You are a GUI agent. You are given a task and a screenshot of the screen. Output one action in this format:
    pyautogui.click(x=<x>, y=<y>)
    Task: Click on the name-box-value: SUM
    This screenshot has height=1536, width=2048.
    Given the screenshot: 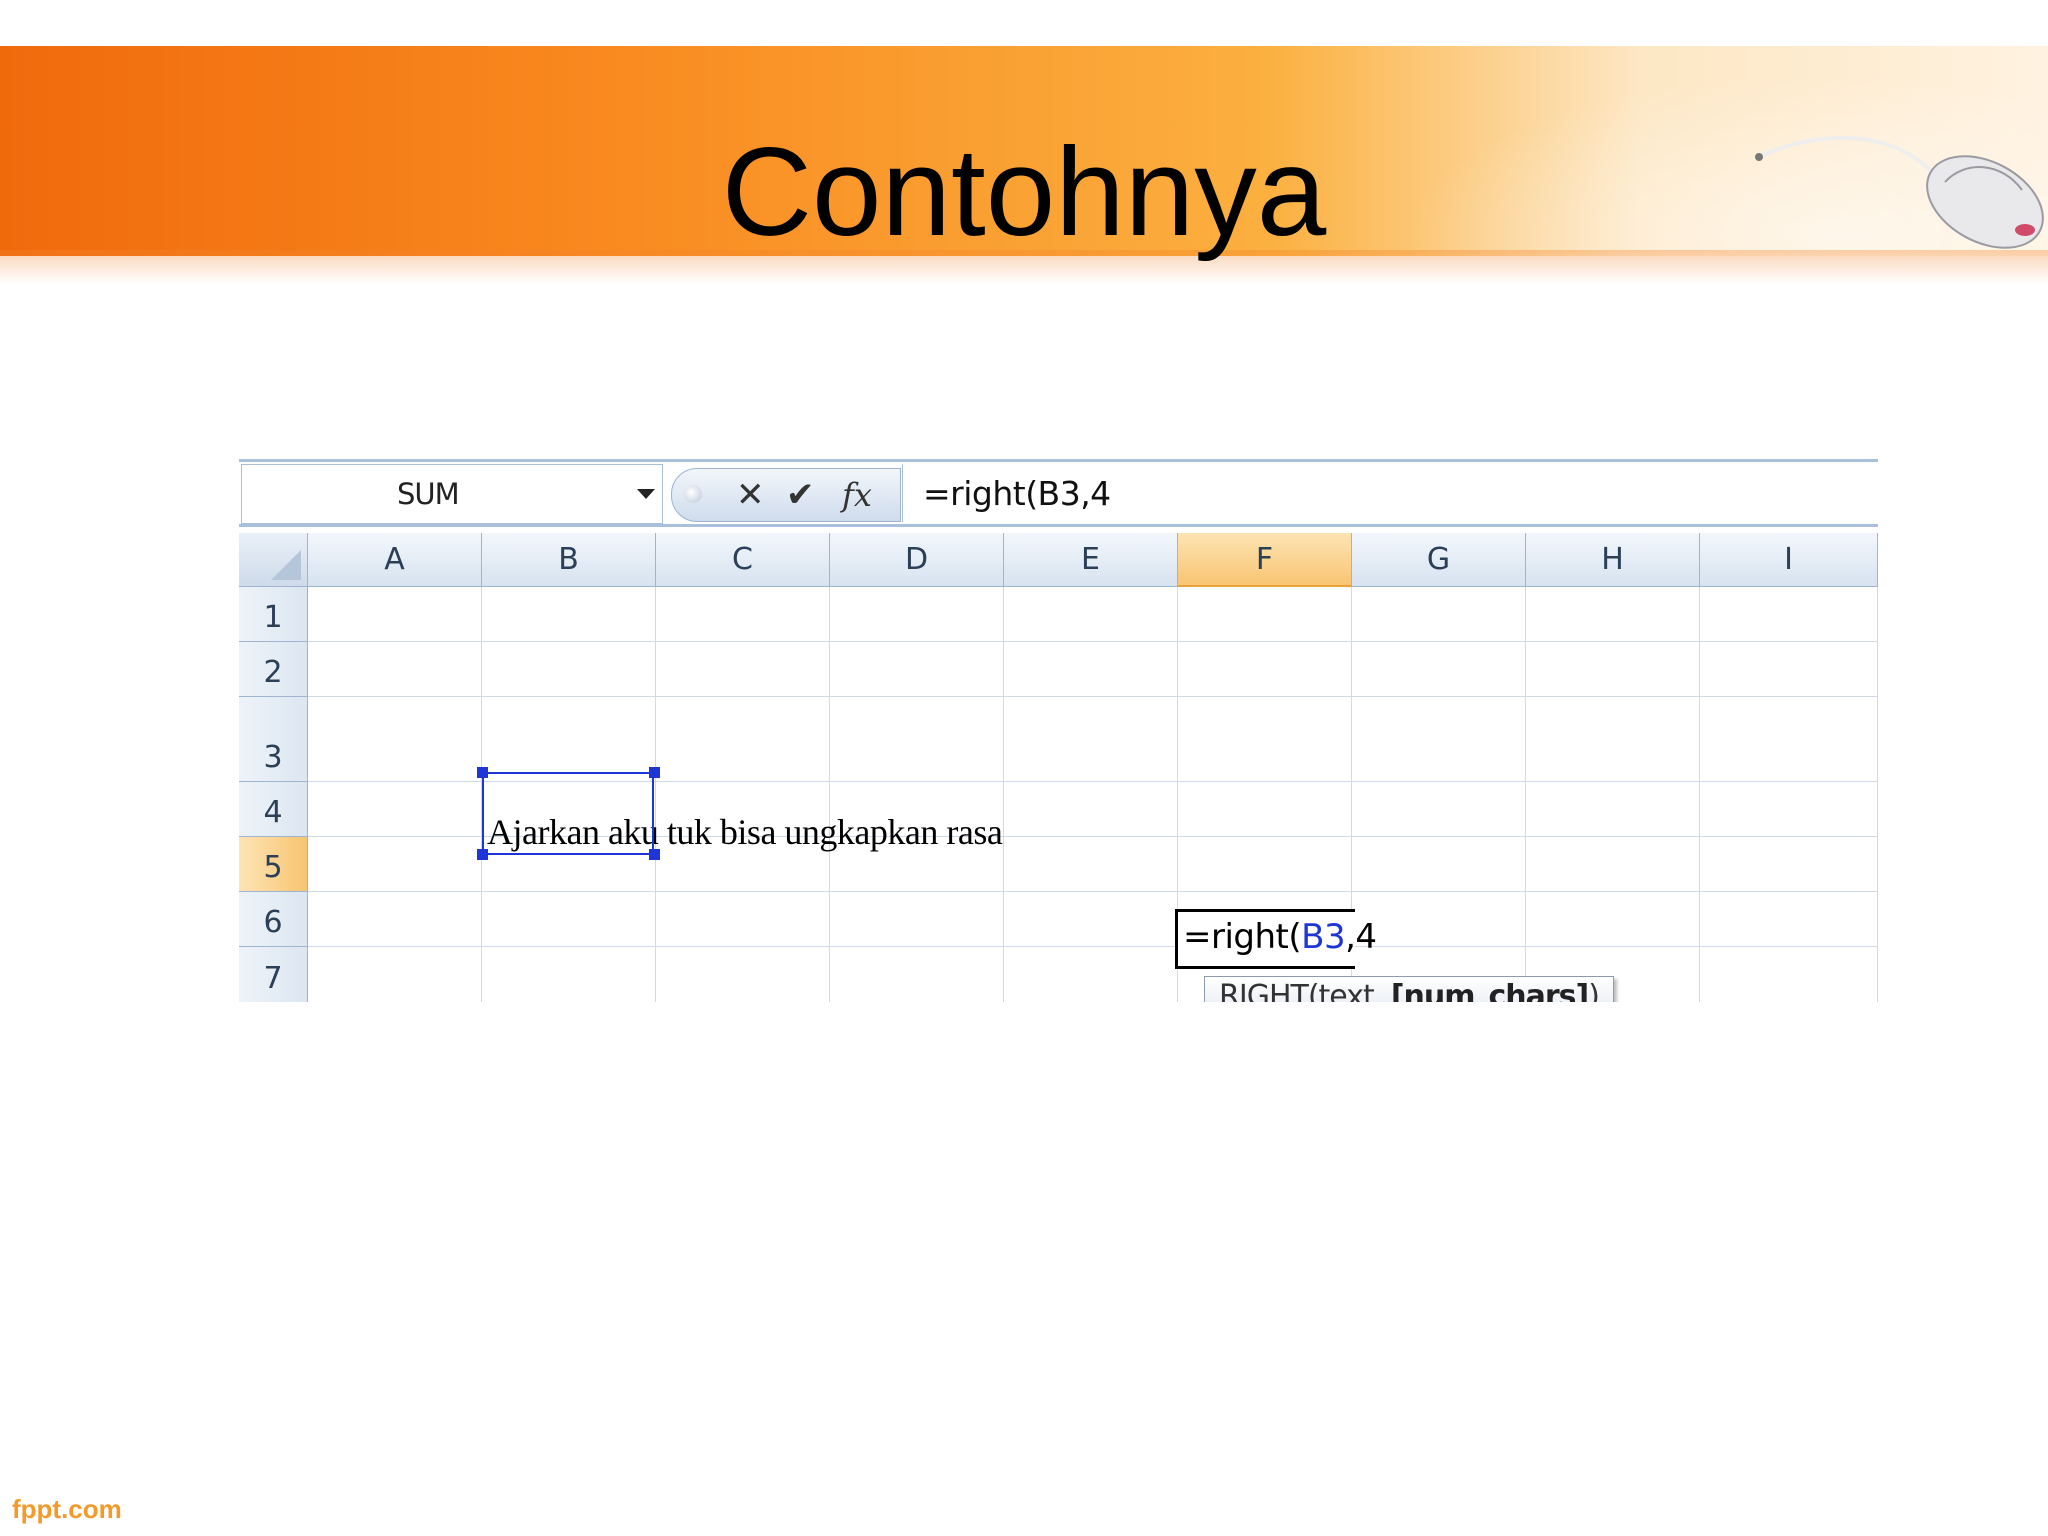 What is the action you would take?
    pyautogui.click(x=428, y=494)
    